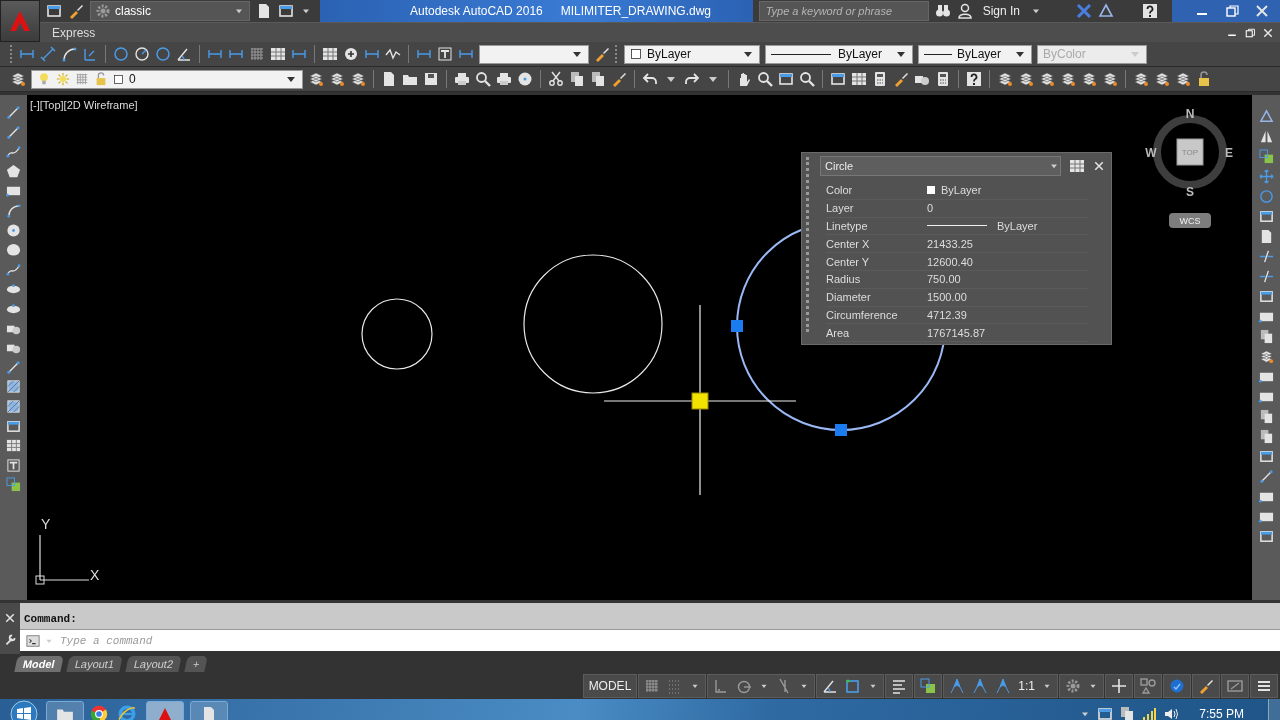  Describe the element at coordinates (876, 297) in the screenshot. I see `property-label: Diameter` at that location.